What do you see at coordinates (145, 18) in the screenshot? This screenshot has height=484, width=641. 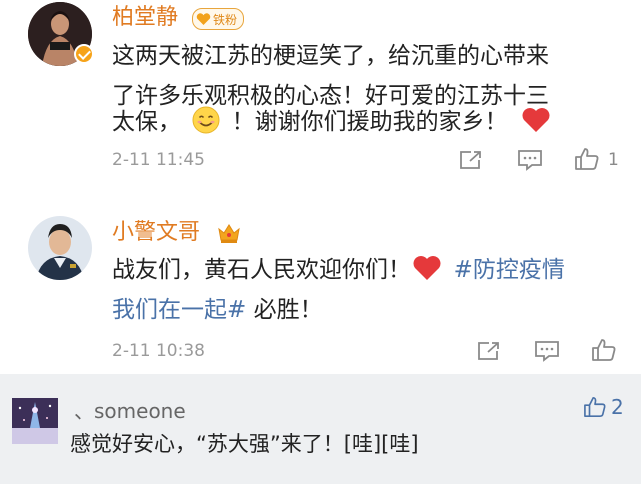 I see `username-1: 柏堂静` at bounding box center [145, 18].